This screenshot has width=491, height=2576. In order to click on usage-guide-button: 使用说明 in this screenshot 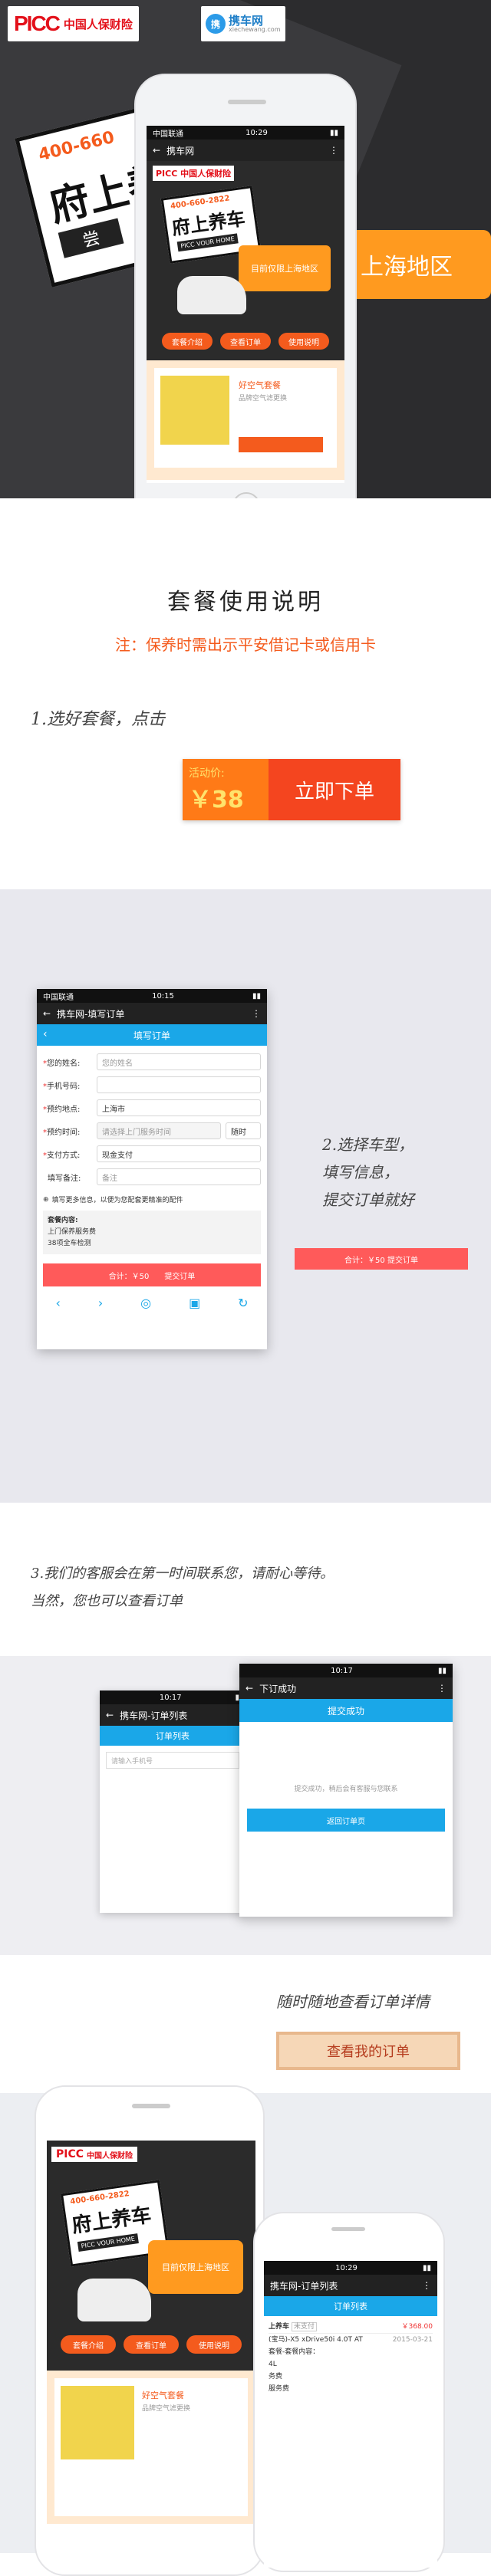, I will do `click(304, 342)`.